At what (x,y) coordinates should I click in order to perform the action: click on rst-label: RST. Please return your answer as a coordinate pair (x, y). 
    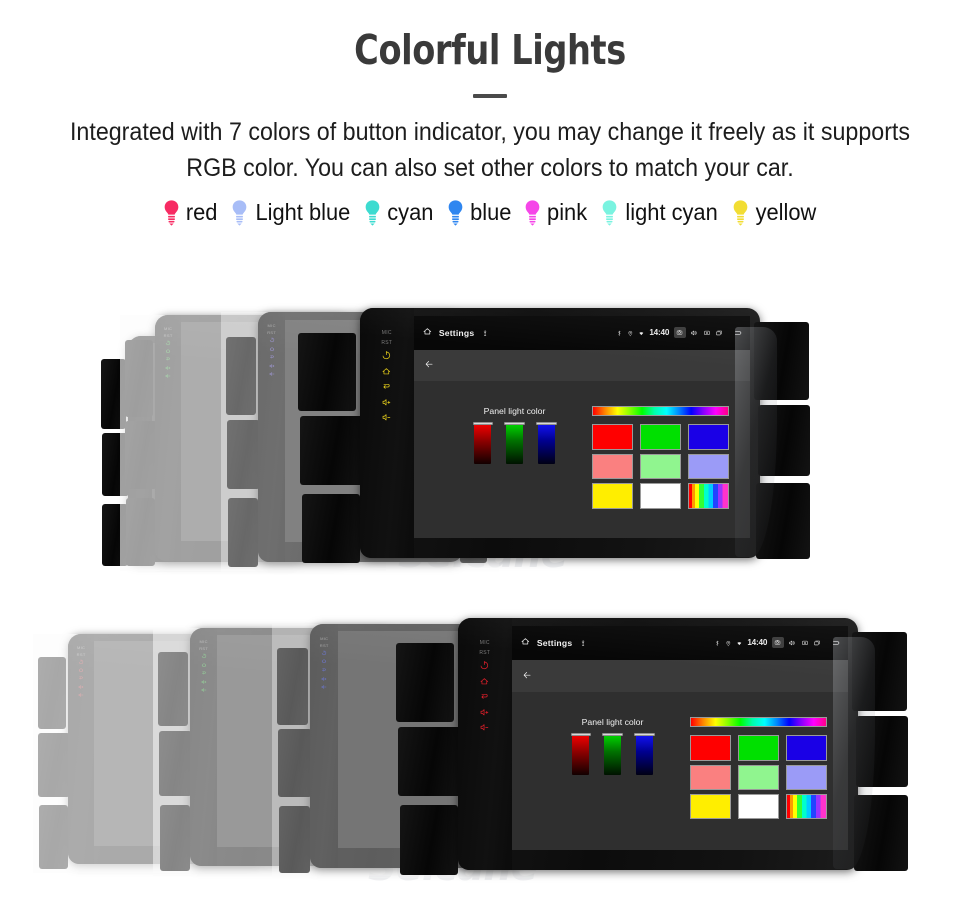
    Looking at the image, I should click on (204, 649).